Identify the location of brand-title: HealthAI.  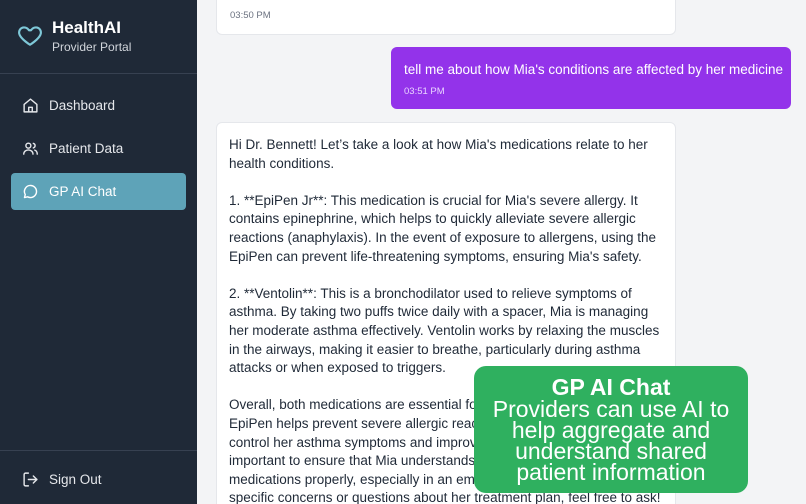
(86, 27).